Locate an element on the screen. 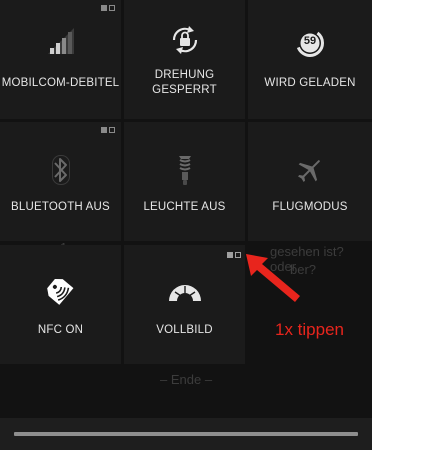 This screenshot has width=444, height=450. tile-nfc: NFC ON is located at coordinates (60, 304).